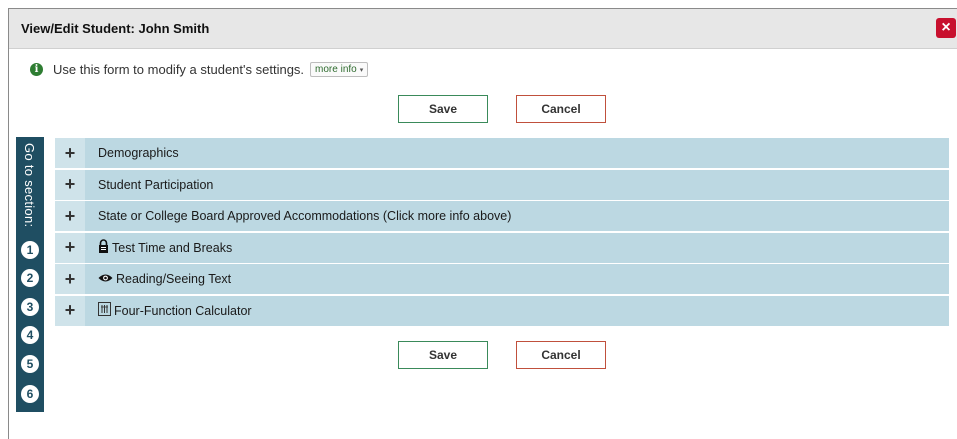 The width and height of the screenshot is (957, 439). Describe the element at coordinates (502, 153) in the screenshot. I see `section-demographics: + Demographics` at that location.